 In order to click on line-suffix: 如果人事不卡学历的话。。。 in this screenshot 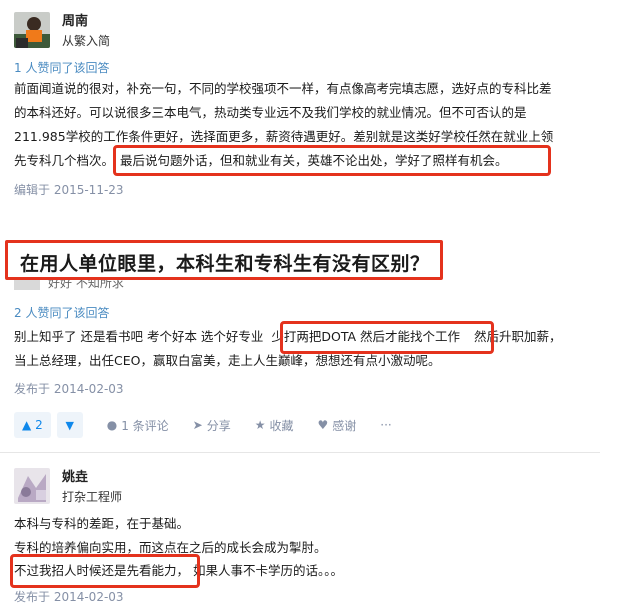, I will do `click(268, 570)`.